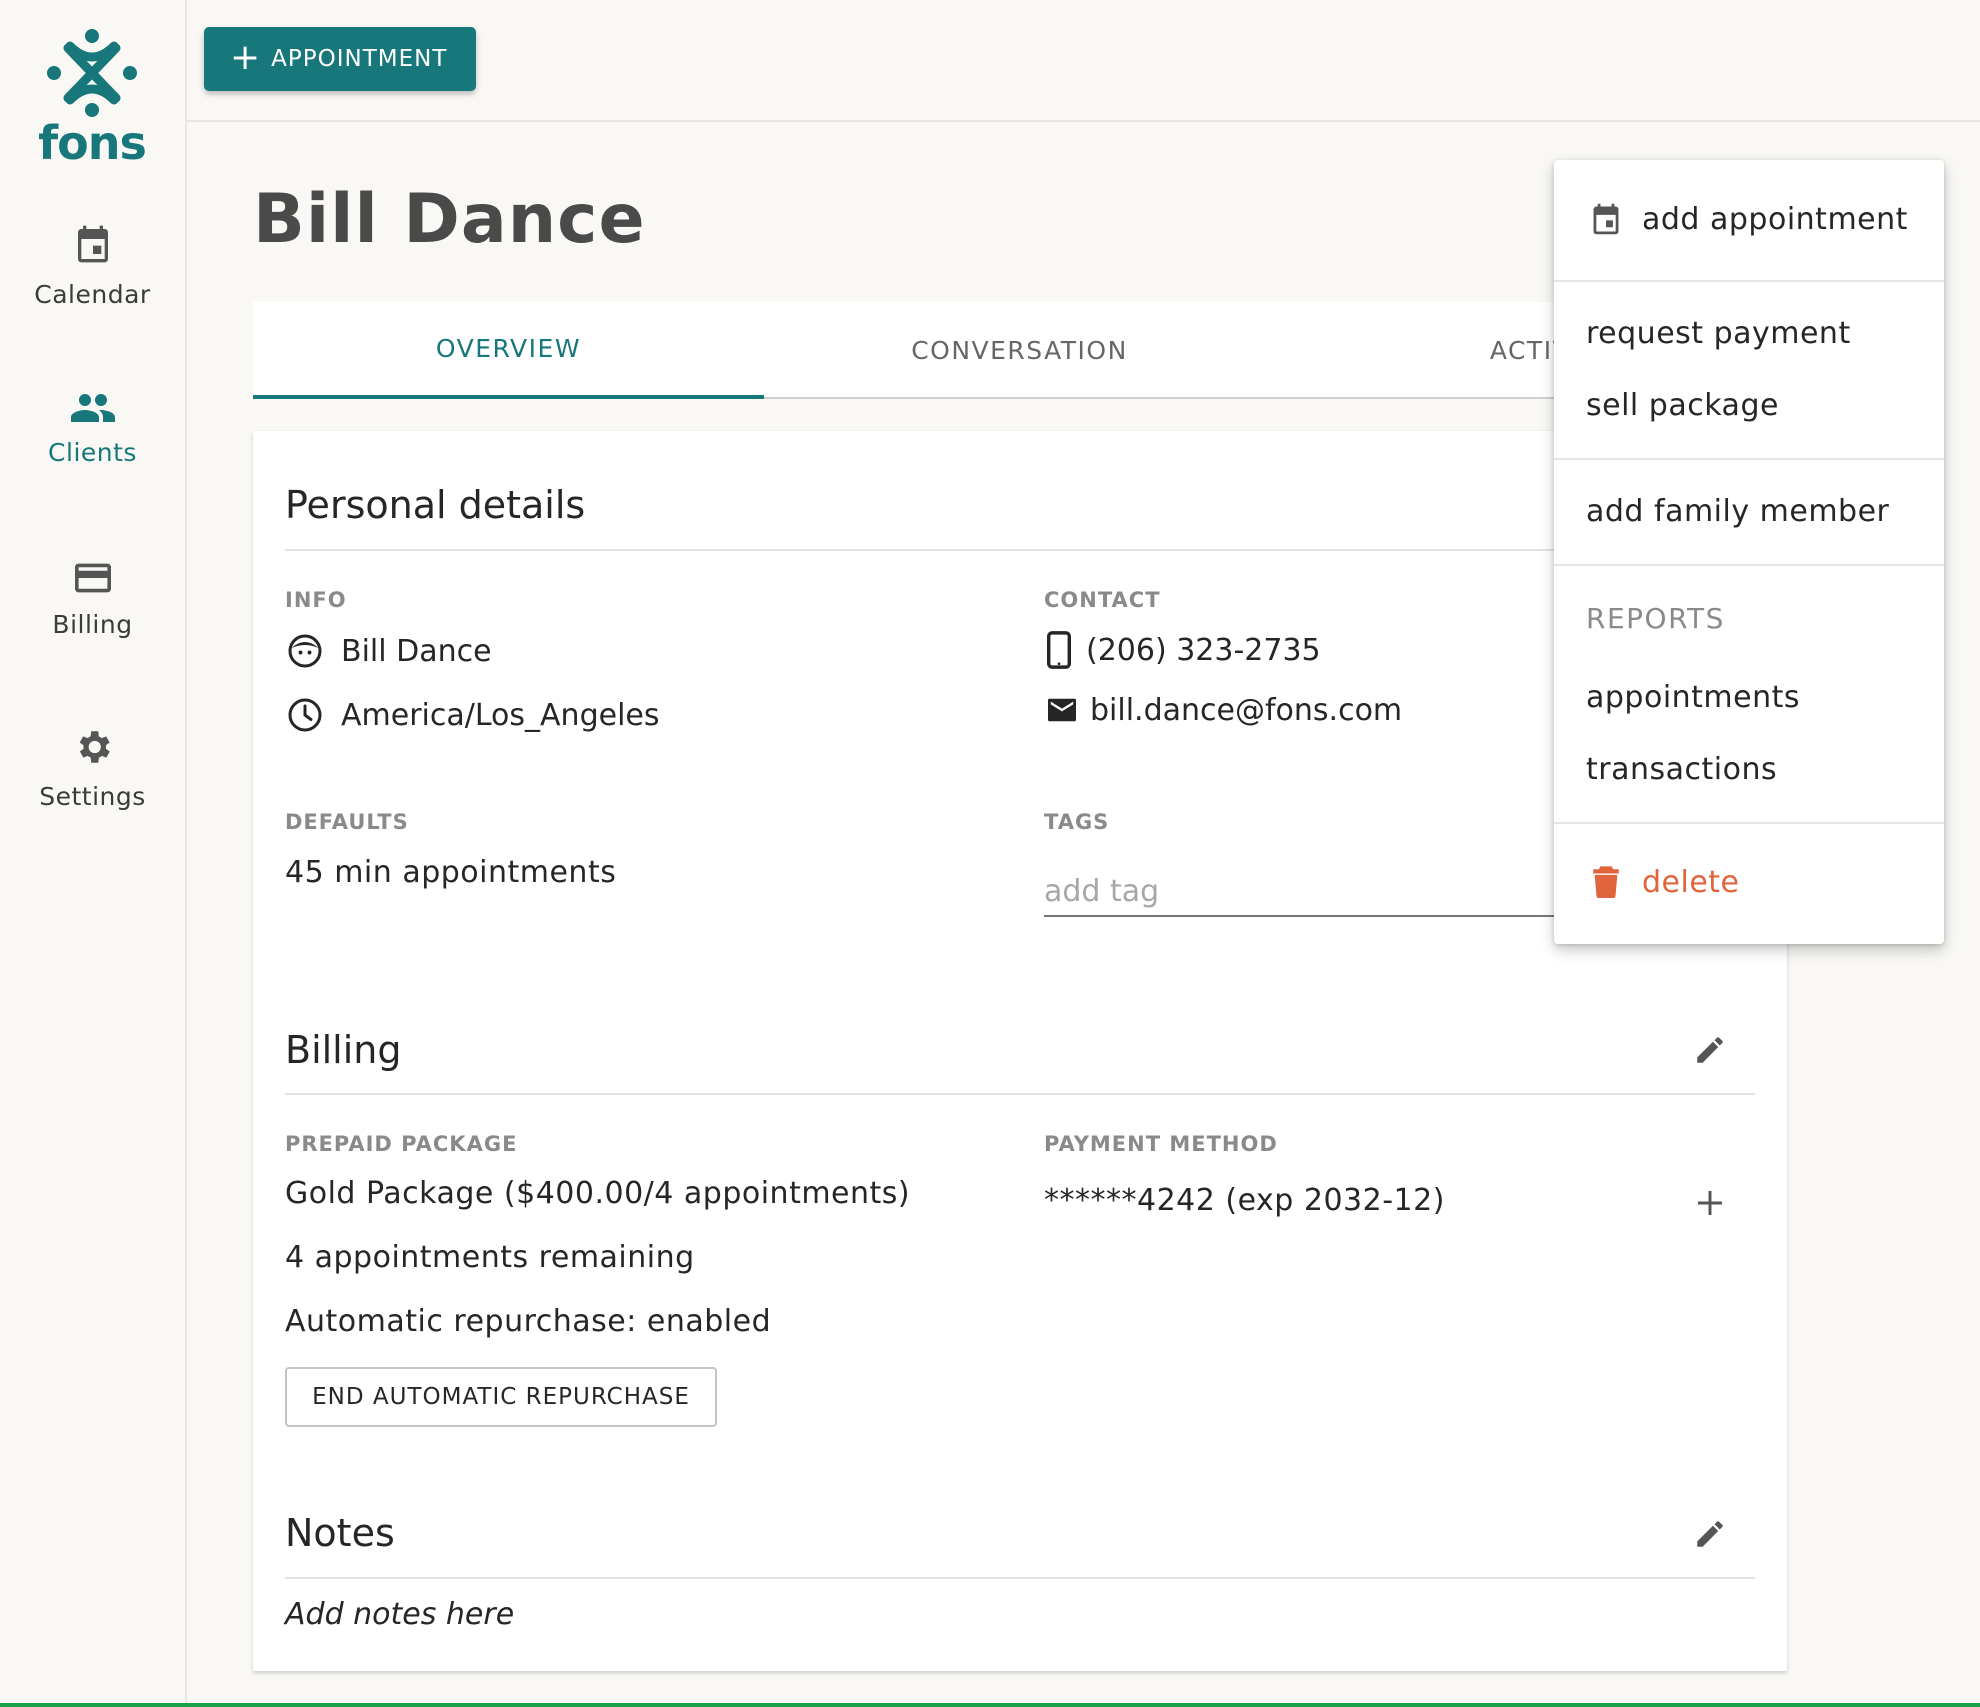 This screenshot has height=1707, width=1980. I want to click on sidebar-item-label: Calendar, so click(92, 294).